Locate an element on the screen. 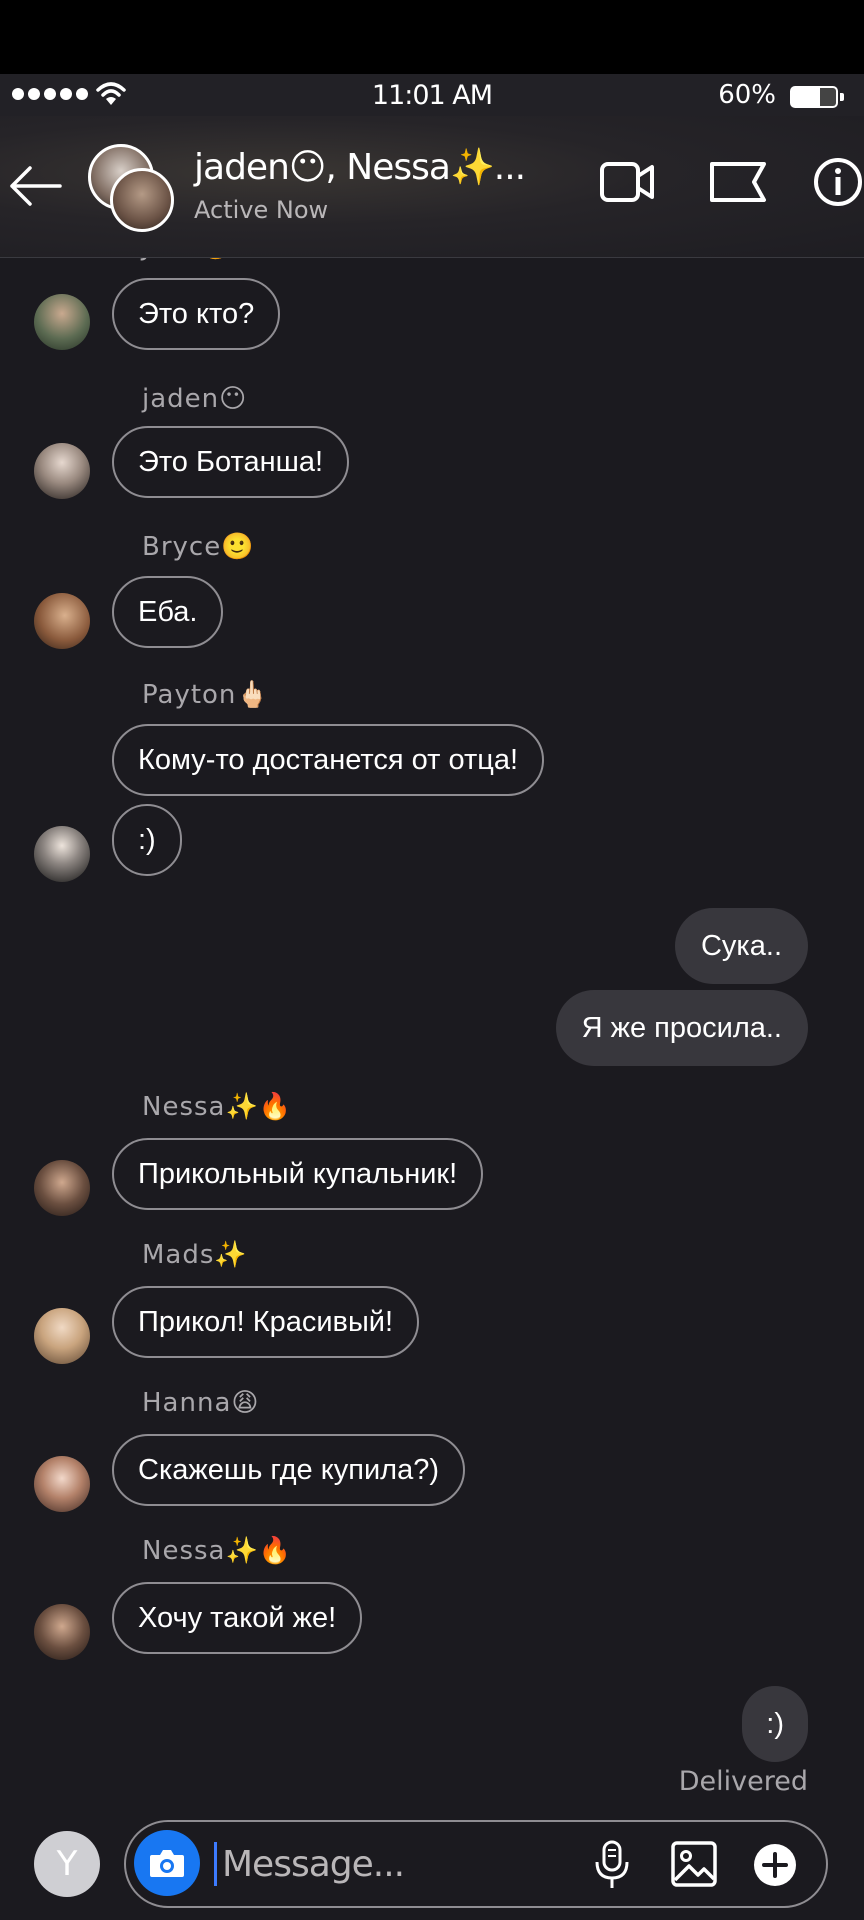 This screenshot has height=1920, width=864. message-bubble: Кому-то достанется от отца! is located at coordinates (328, 760).